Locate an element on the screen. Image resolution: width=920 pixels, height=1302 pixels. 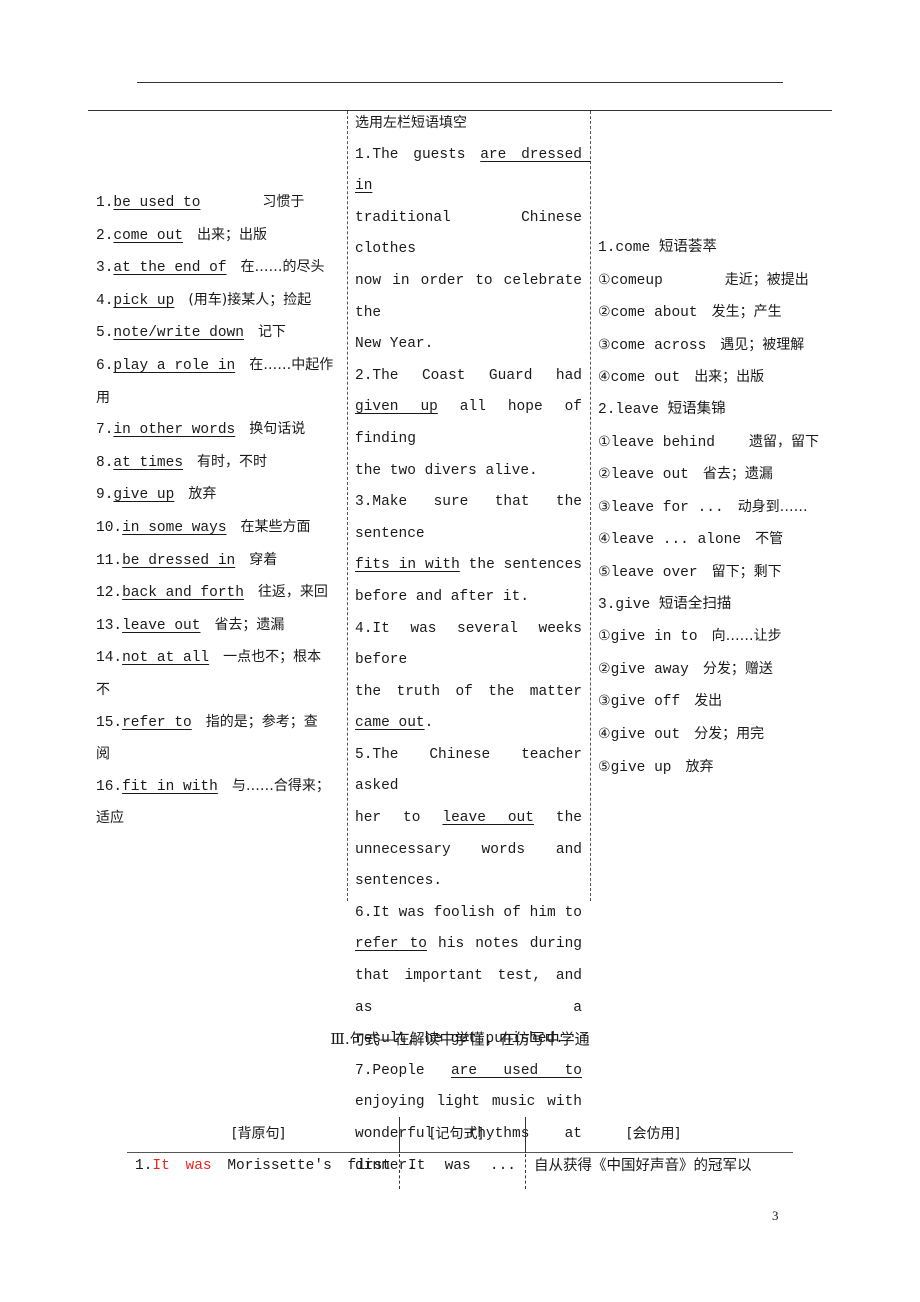
sentence-text: the is located at coordinates (557, 818).